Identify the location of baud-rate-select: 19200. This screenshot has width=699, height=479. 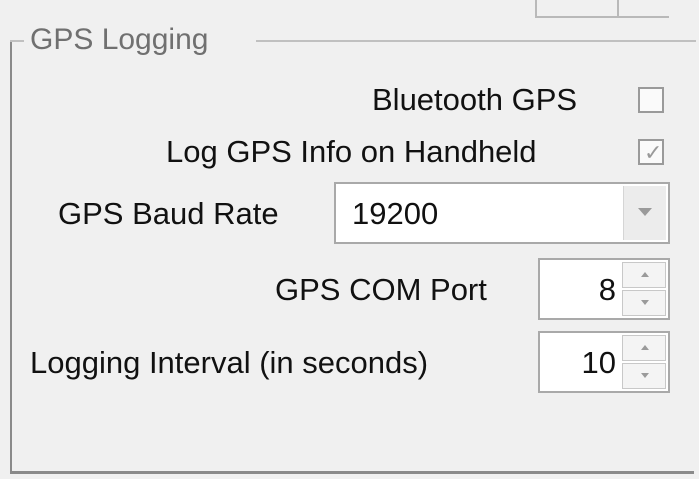
(502, 213).